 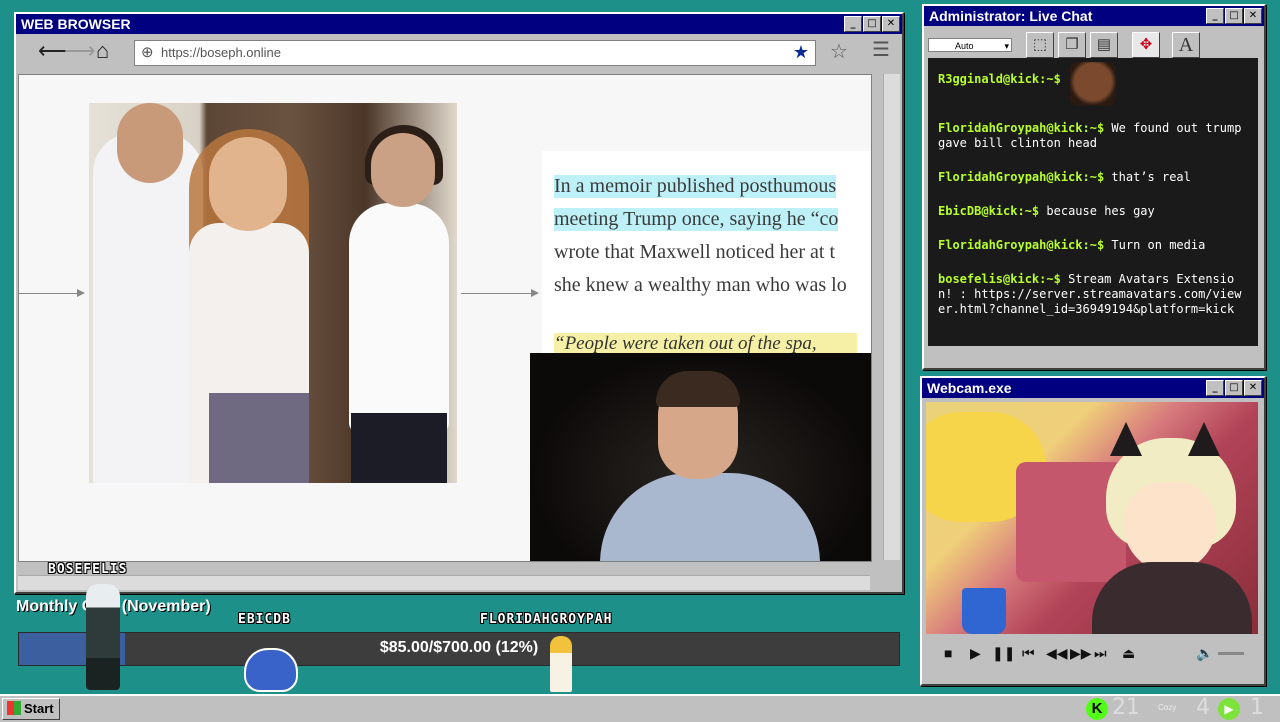 What do you see at coordinates (399, 318) in the screenshot?
I see `photo-figure-right` at bounding box center [399, 318].